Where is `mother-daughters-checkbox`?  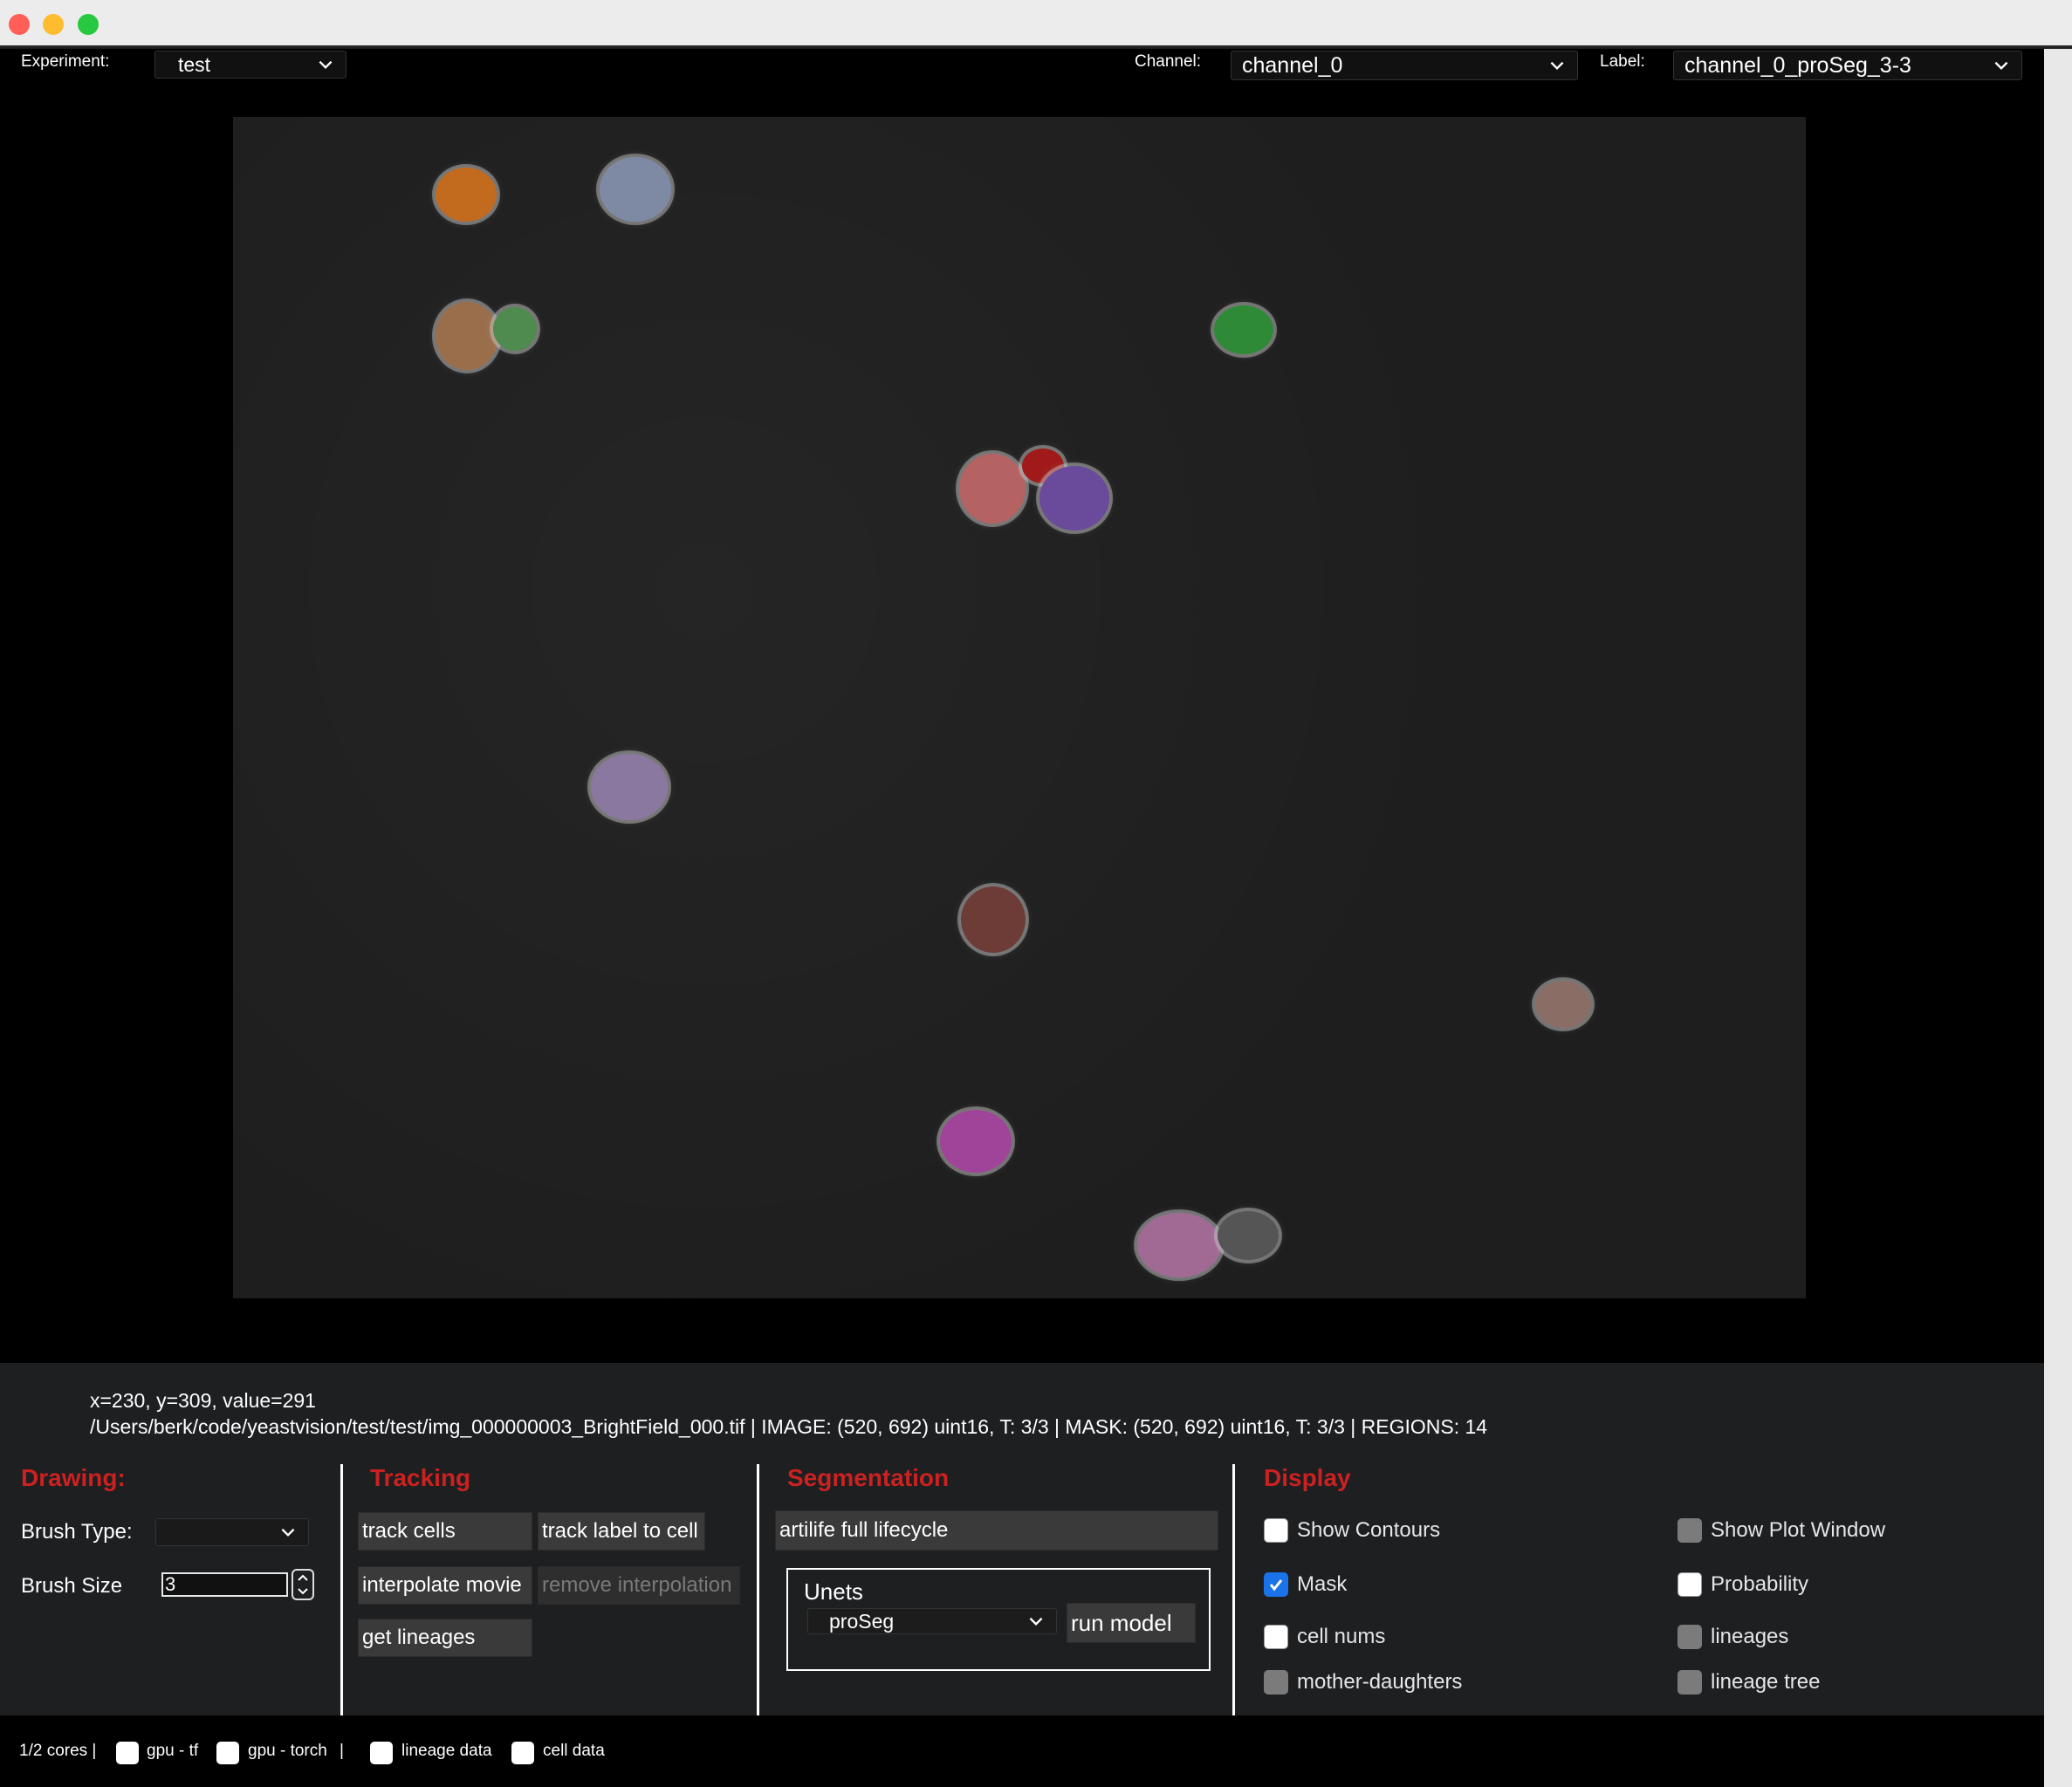 mother-daughters-checkbox is located at coordinates (1276, 1683).